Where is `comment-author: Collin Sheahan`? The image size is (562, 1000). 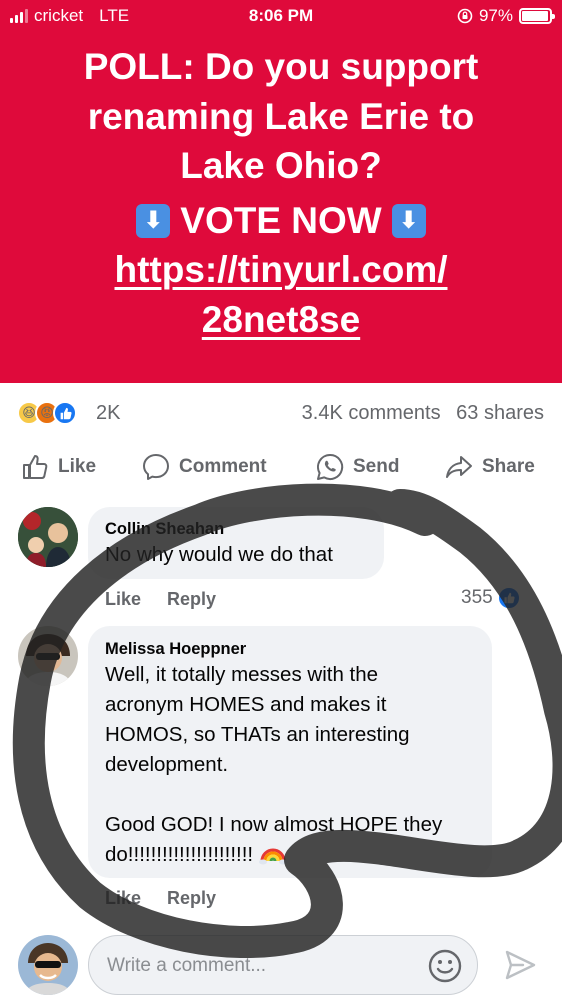 comment-author: Collin Sheahan is located at coordinates (164, 529).